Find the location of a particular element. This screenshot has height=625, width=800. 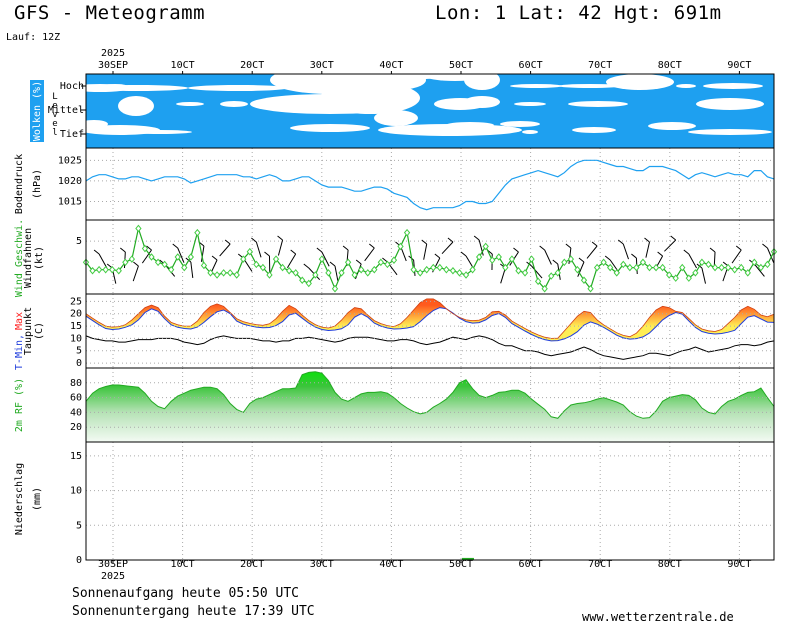

temp-ytick: 25 is located at coordinates (76, 301).